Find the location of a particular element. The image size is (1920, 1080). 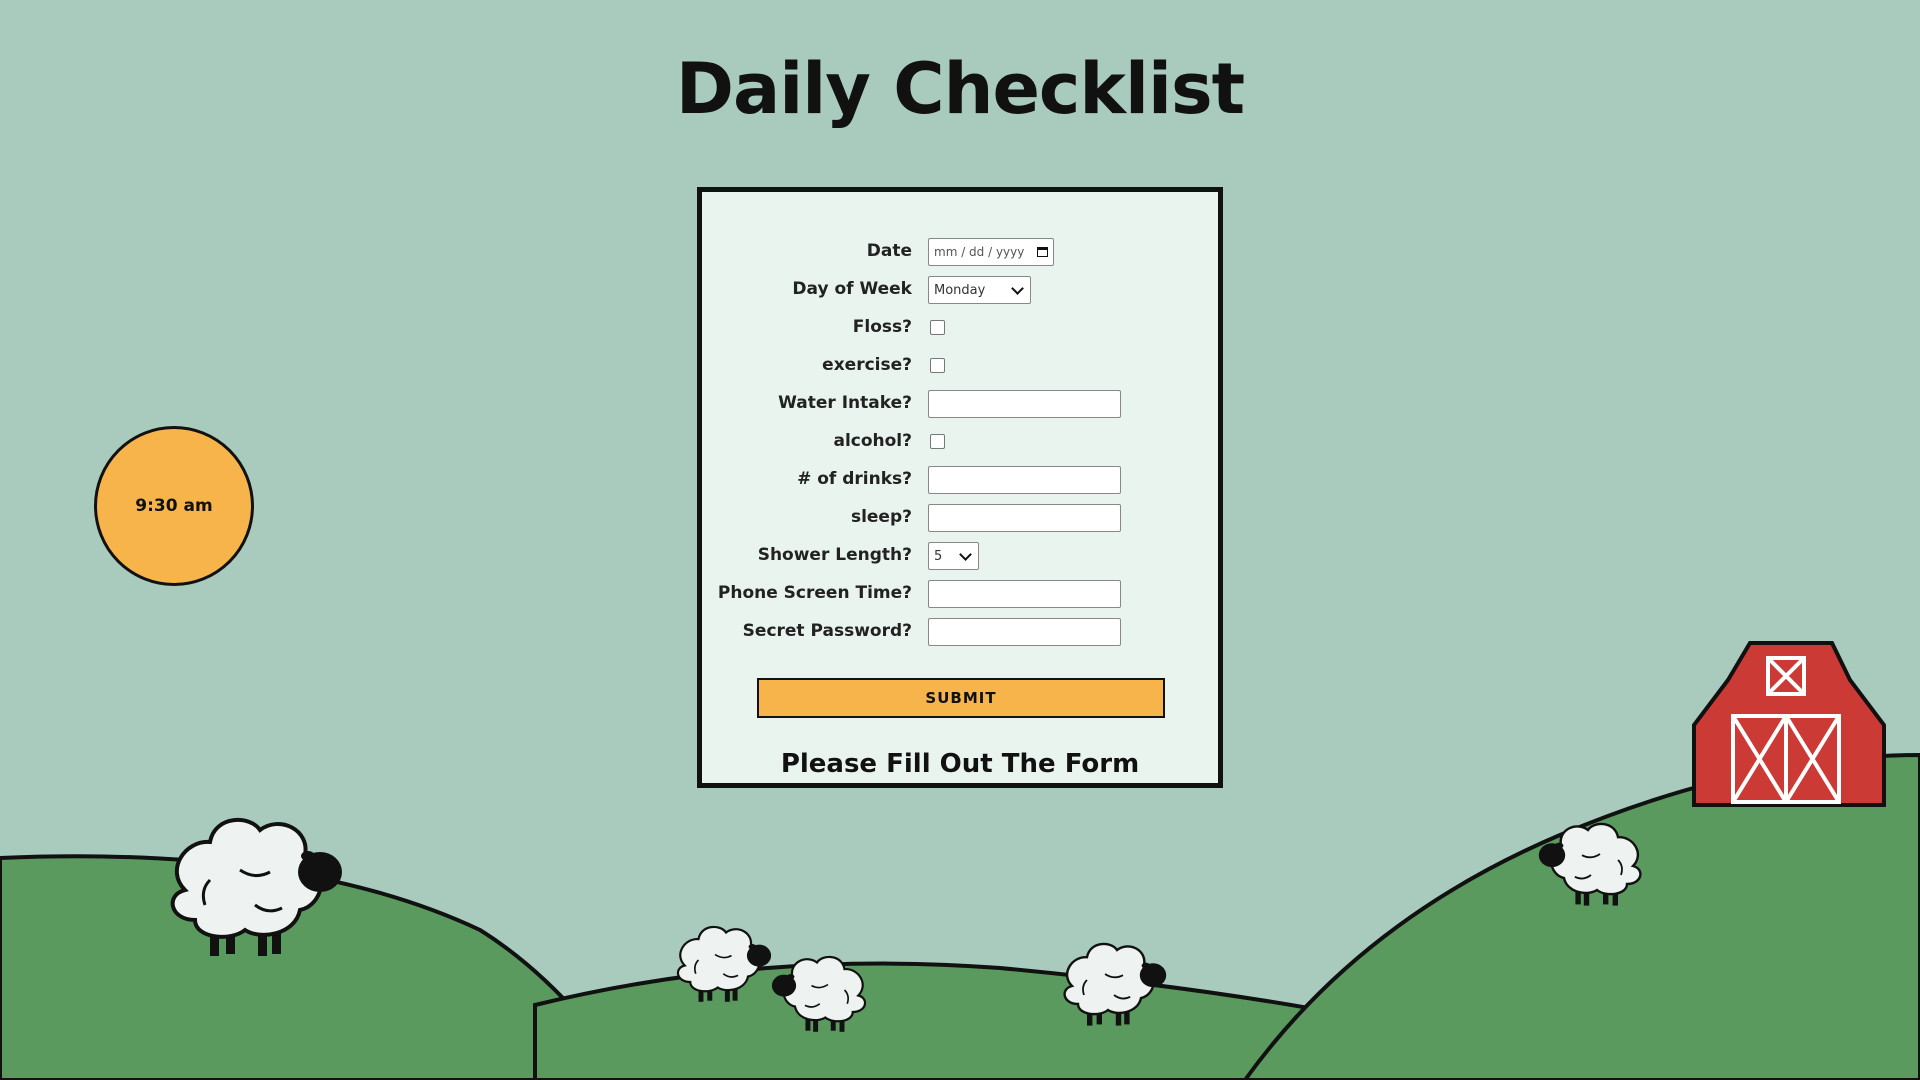

phone-screen-time-label: Phone Screen Time? is located at coordinates (814, 593).